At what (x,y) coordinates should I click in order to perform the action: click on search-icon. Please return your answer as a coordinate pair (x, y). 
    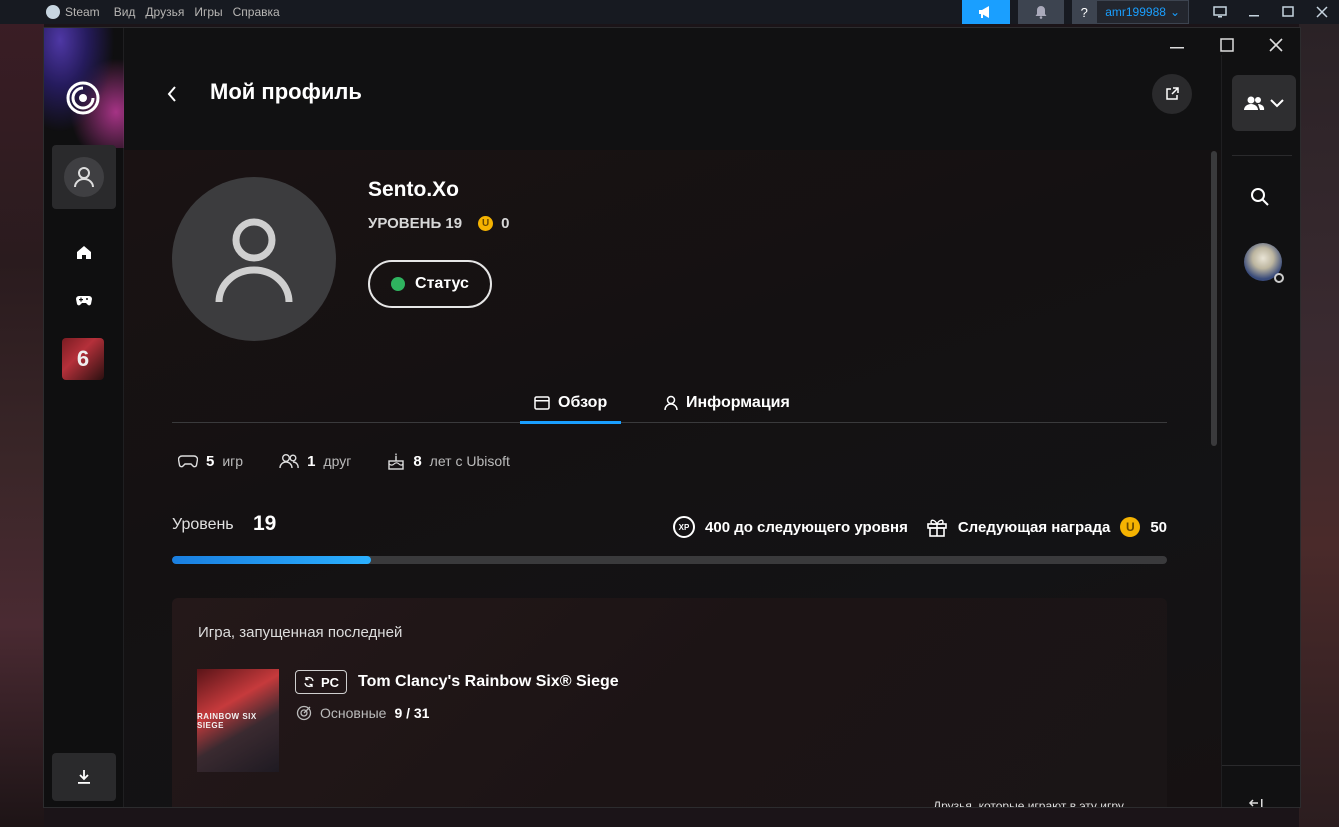
    Looking at the image, I should click on (1260, 197).